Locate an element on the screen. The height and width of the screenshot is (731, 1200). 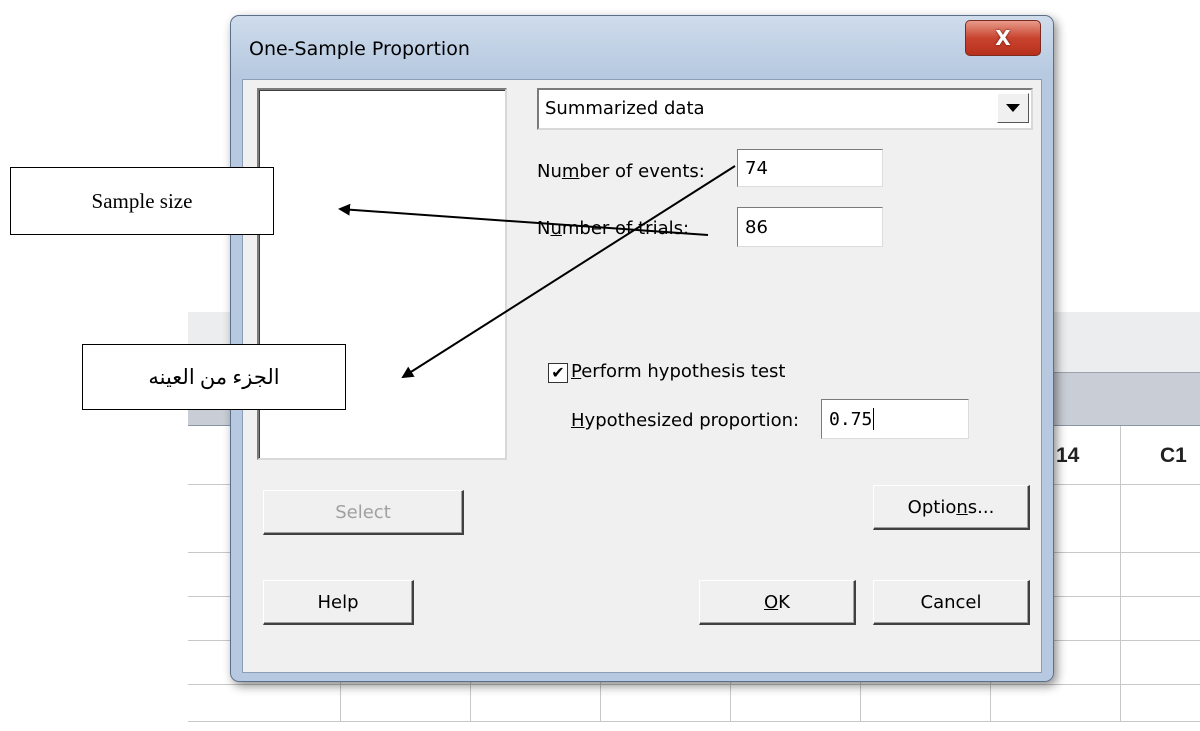
close-icon: X is located at coordinates (1003, 38).